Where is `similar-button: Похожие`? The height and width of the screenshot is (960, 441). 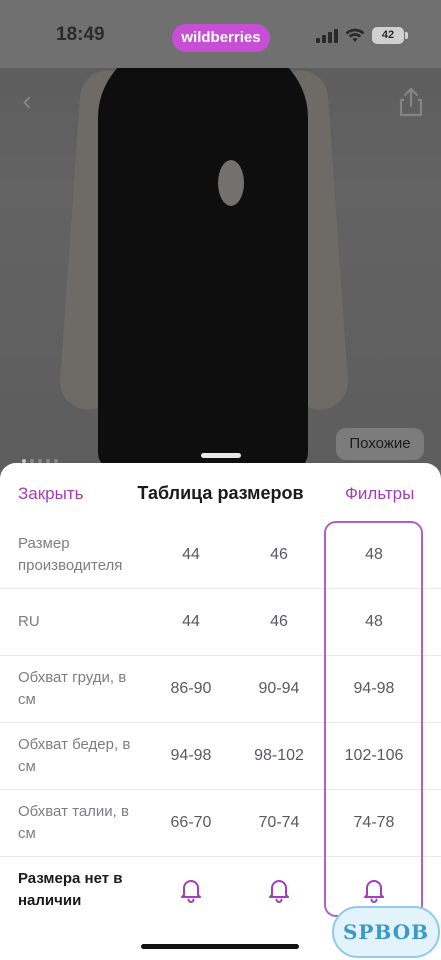
similar-button: Похожие is located at coordinates (380, 444).